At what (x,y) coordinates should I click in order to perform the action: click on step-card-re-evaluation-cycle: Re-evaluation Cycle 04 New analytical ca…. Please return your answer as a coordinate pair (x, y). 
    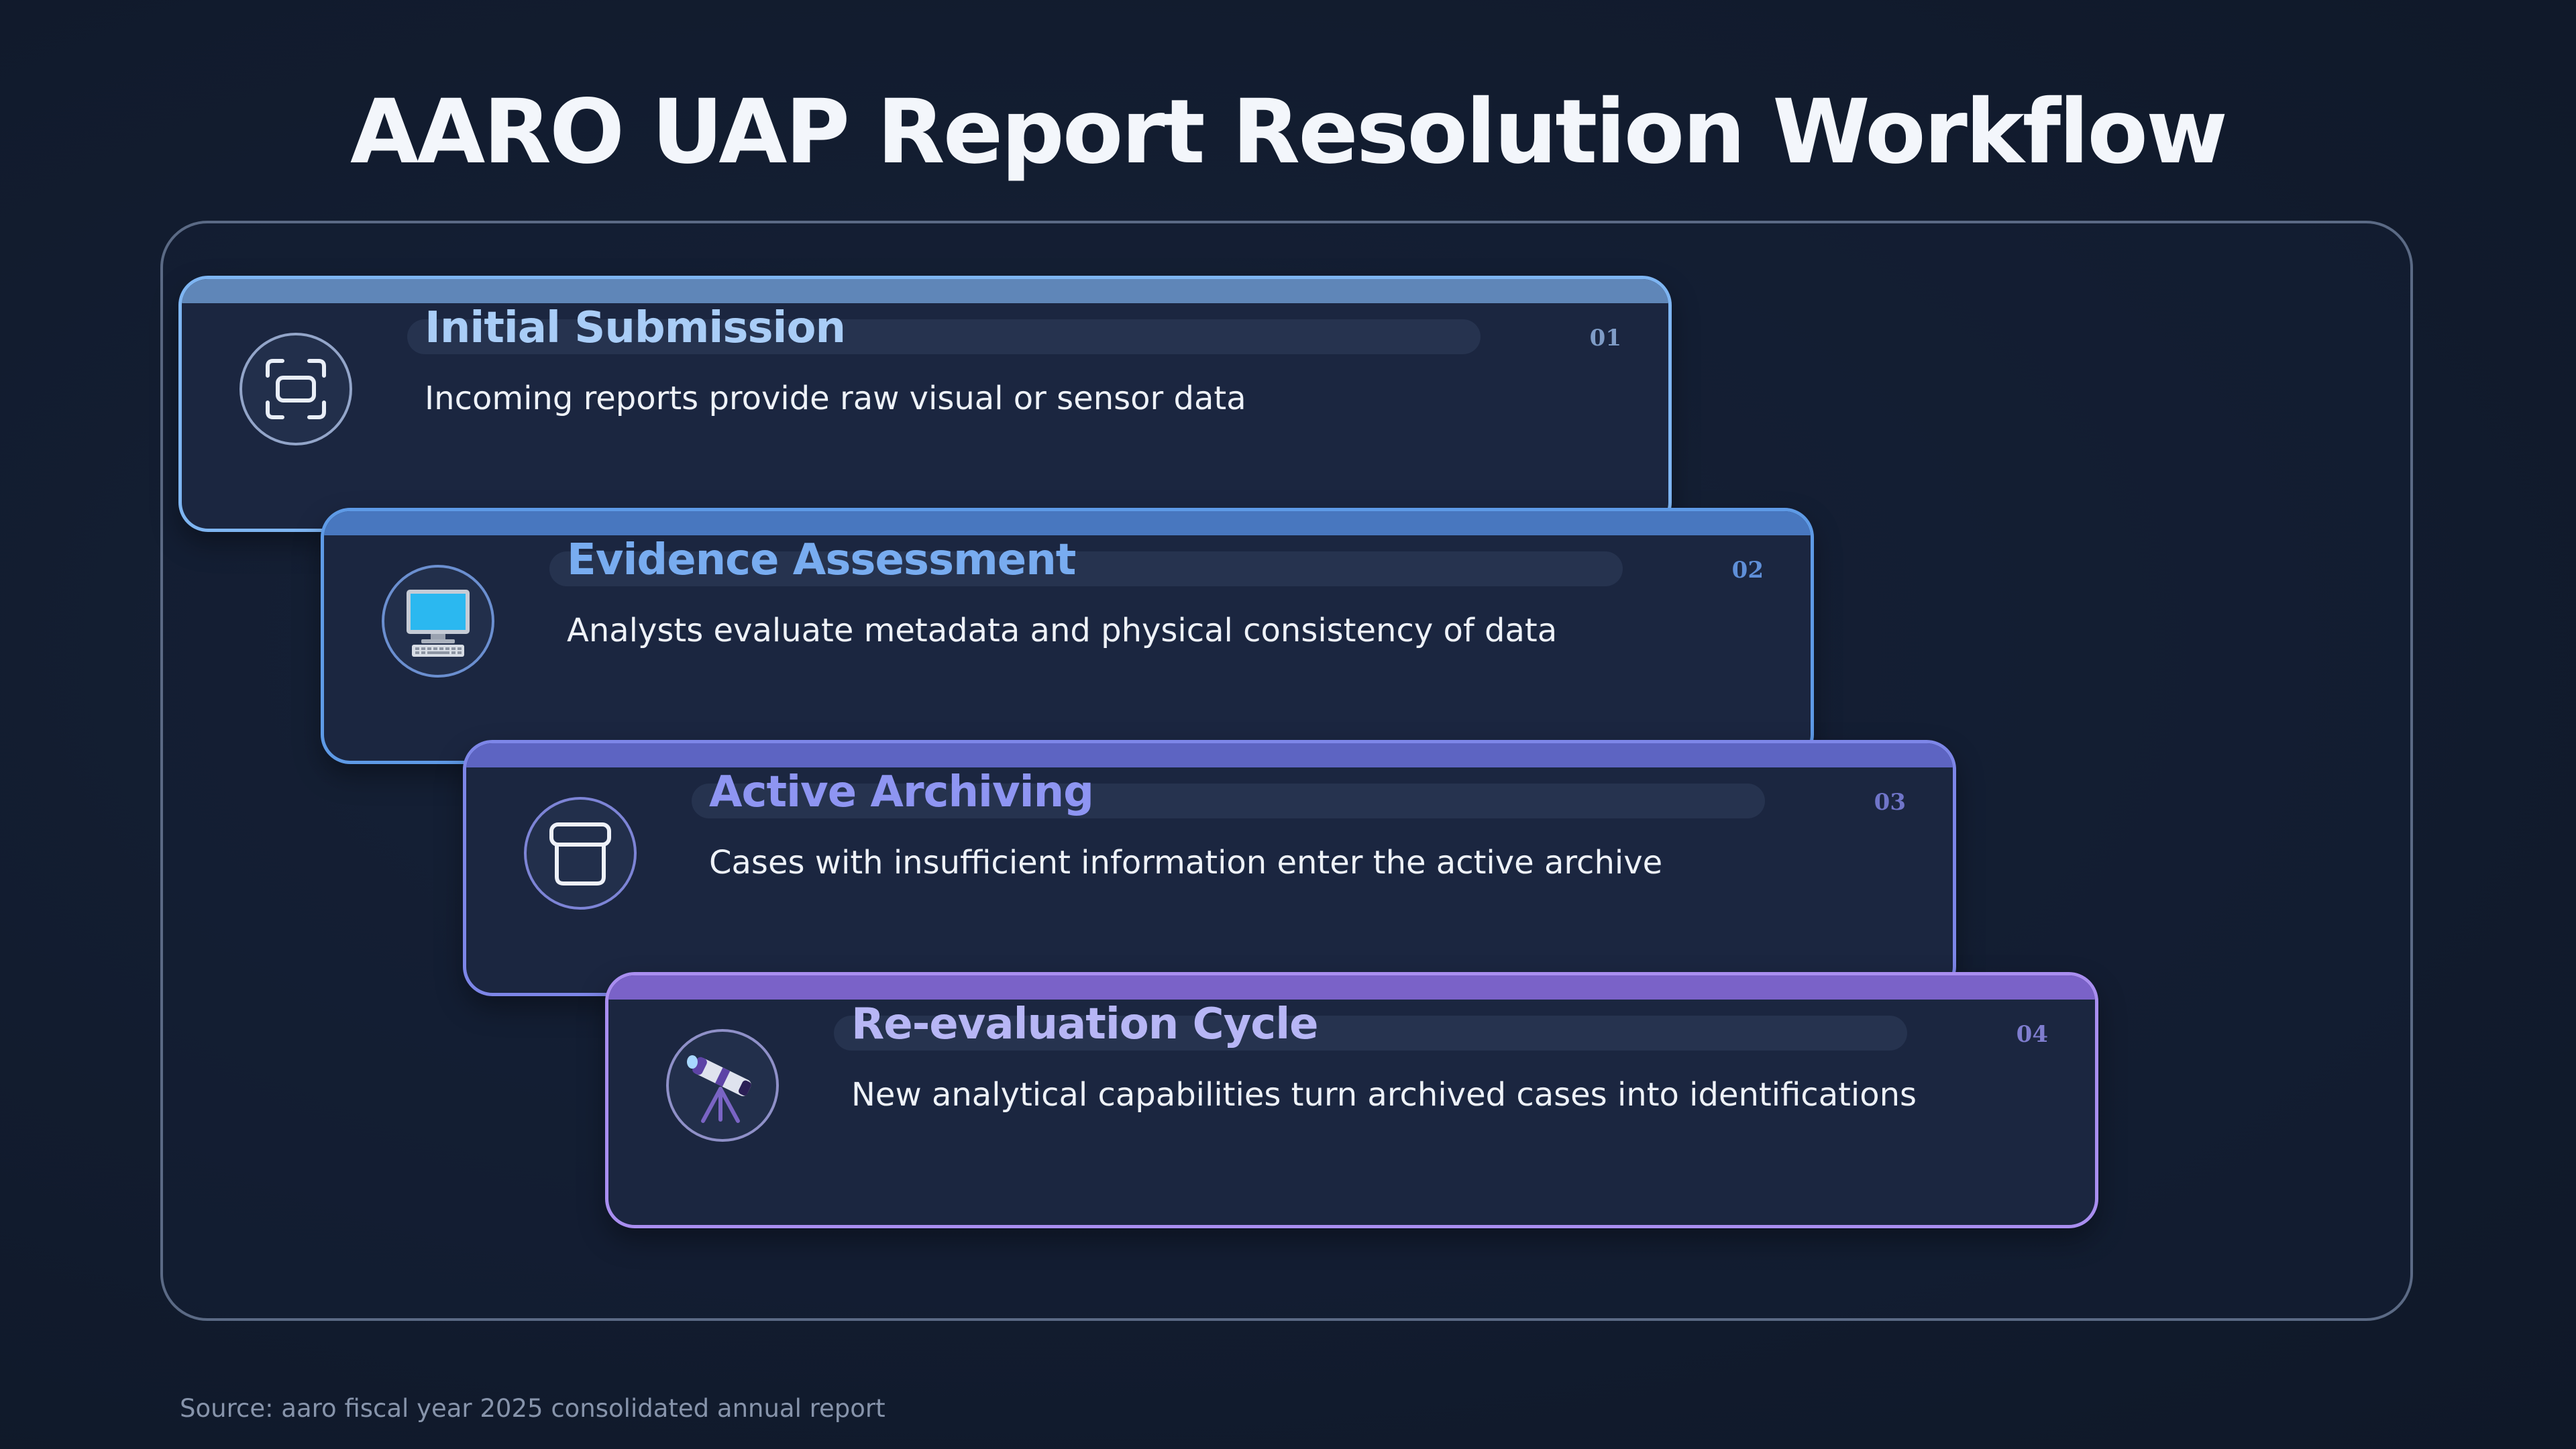
    Looking at the image, I should click on (1351, 1100).